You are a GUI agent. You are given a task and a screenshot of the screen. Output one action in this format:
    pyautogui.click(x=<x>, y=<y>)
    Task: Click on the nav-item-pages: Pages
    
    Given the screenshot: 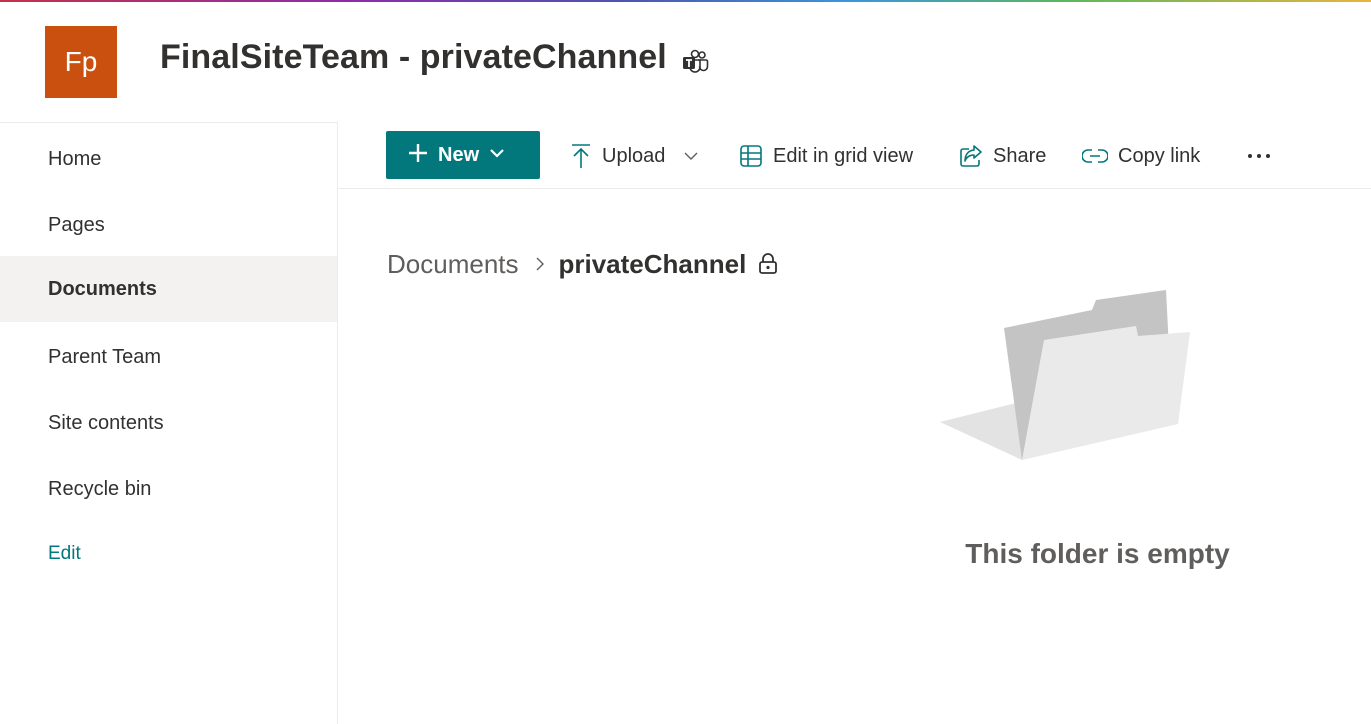 What is the action you would take?
    pyautogui.click(x=168, y=225)
    